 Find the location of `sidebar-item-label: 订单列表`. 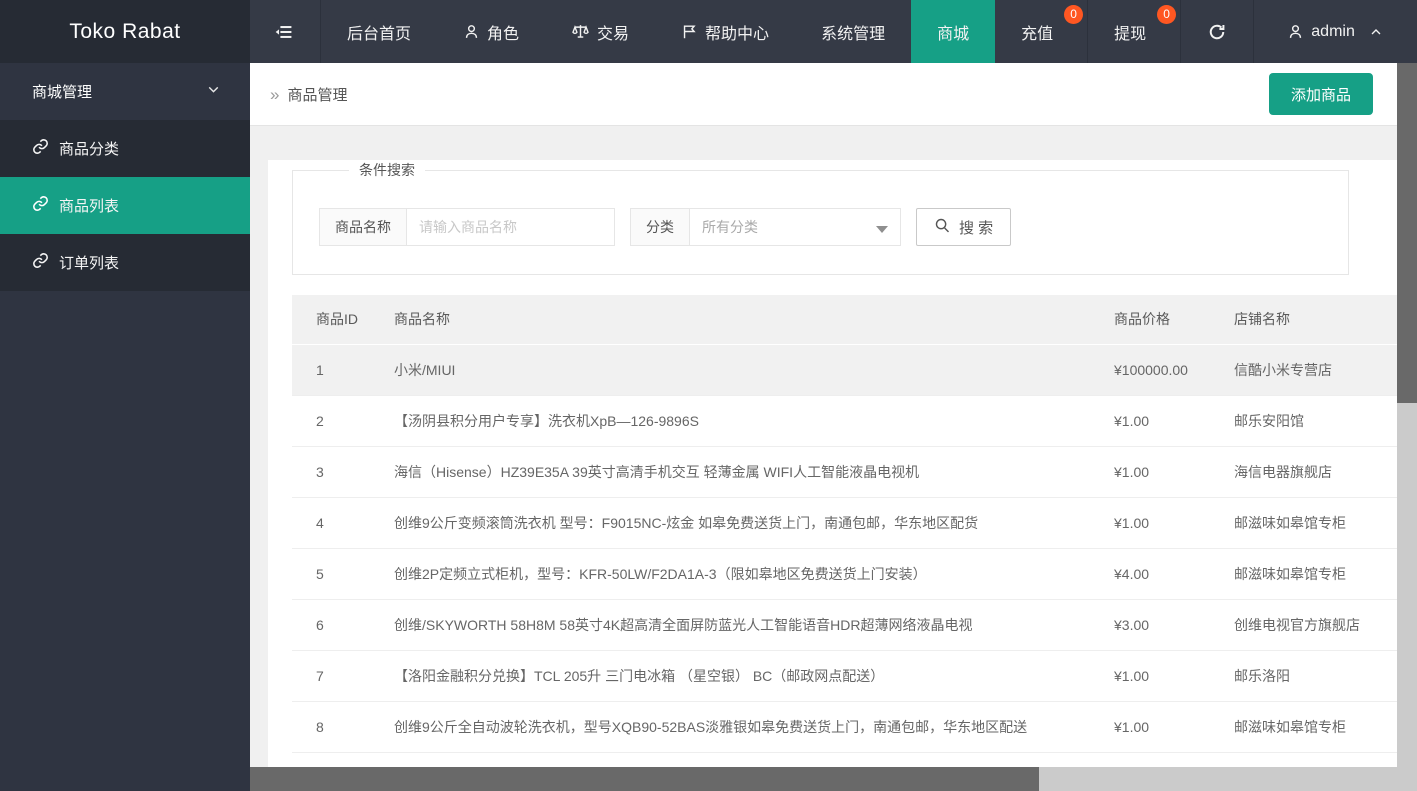

sidebar-item-label: 订单列表 is located at coordinates (89, 263).